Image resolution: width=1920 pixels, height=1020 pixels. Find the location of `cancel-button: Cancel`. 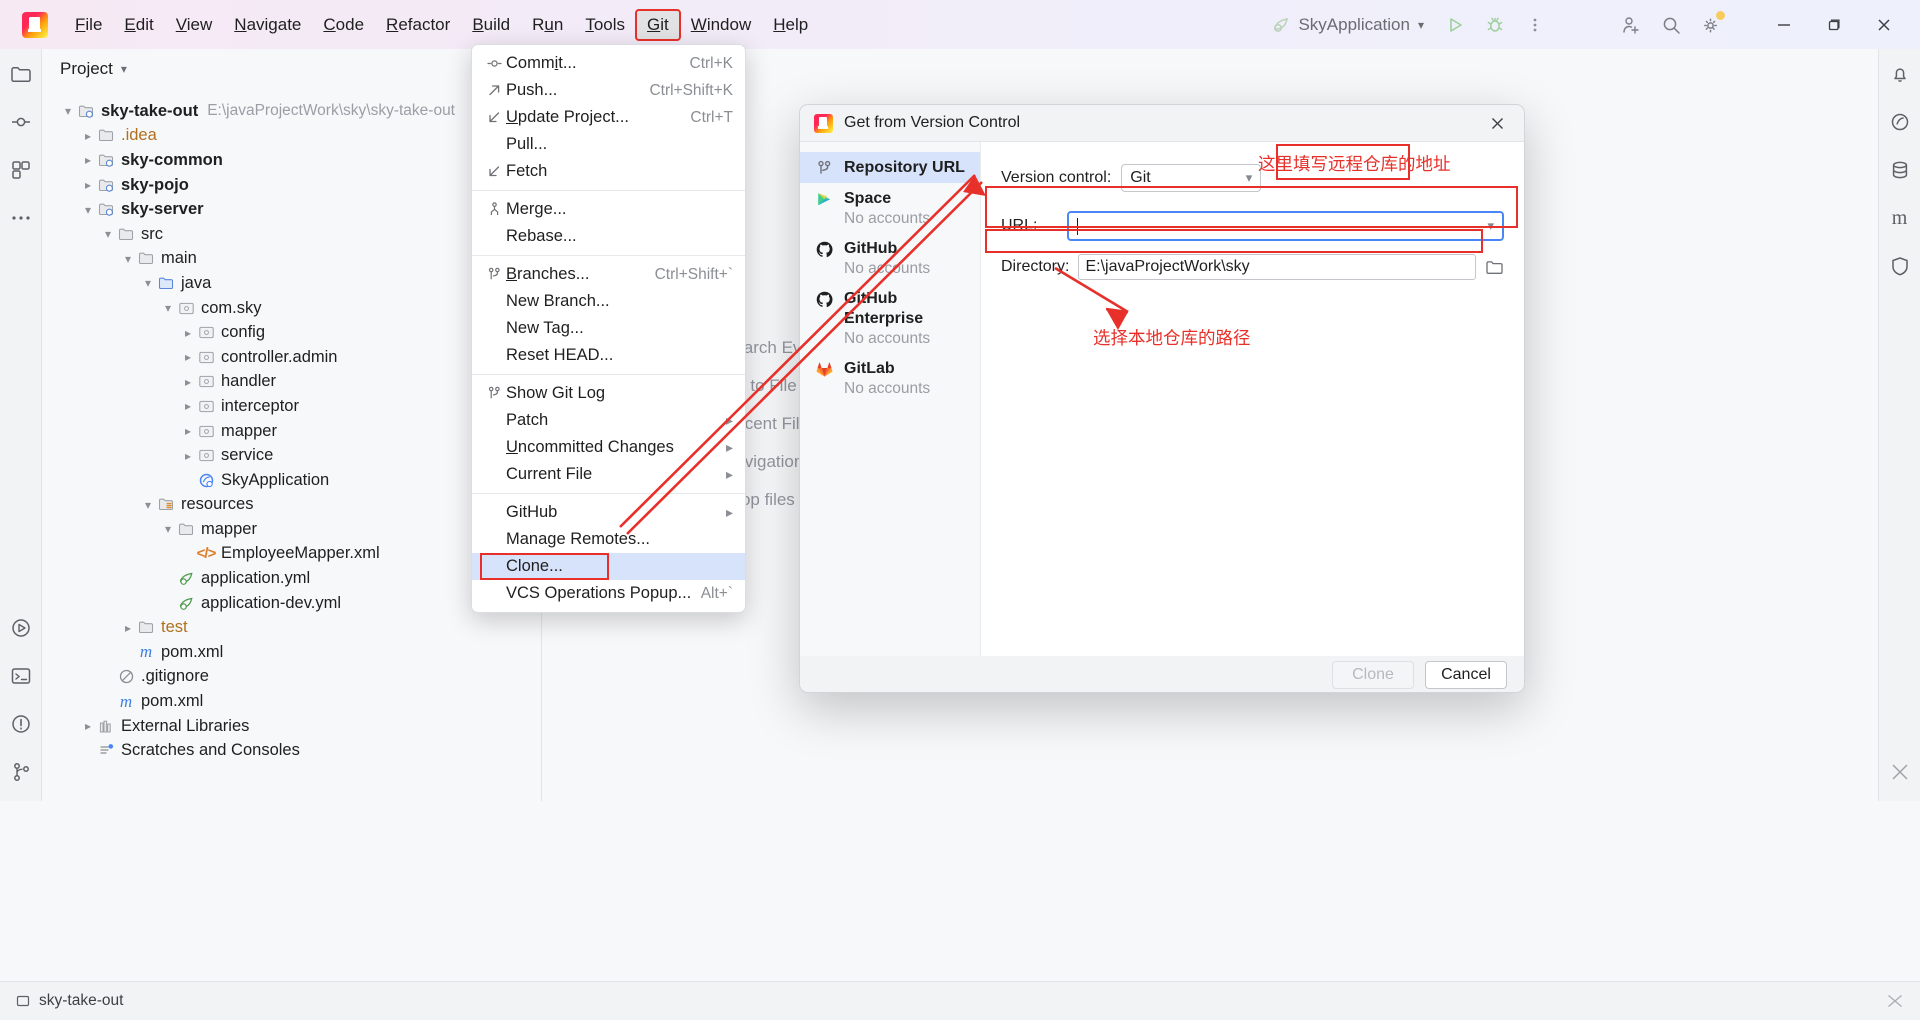

cancel-button: Cancel is located at coordinates (1466, 674).